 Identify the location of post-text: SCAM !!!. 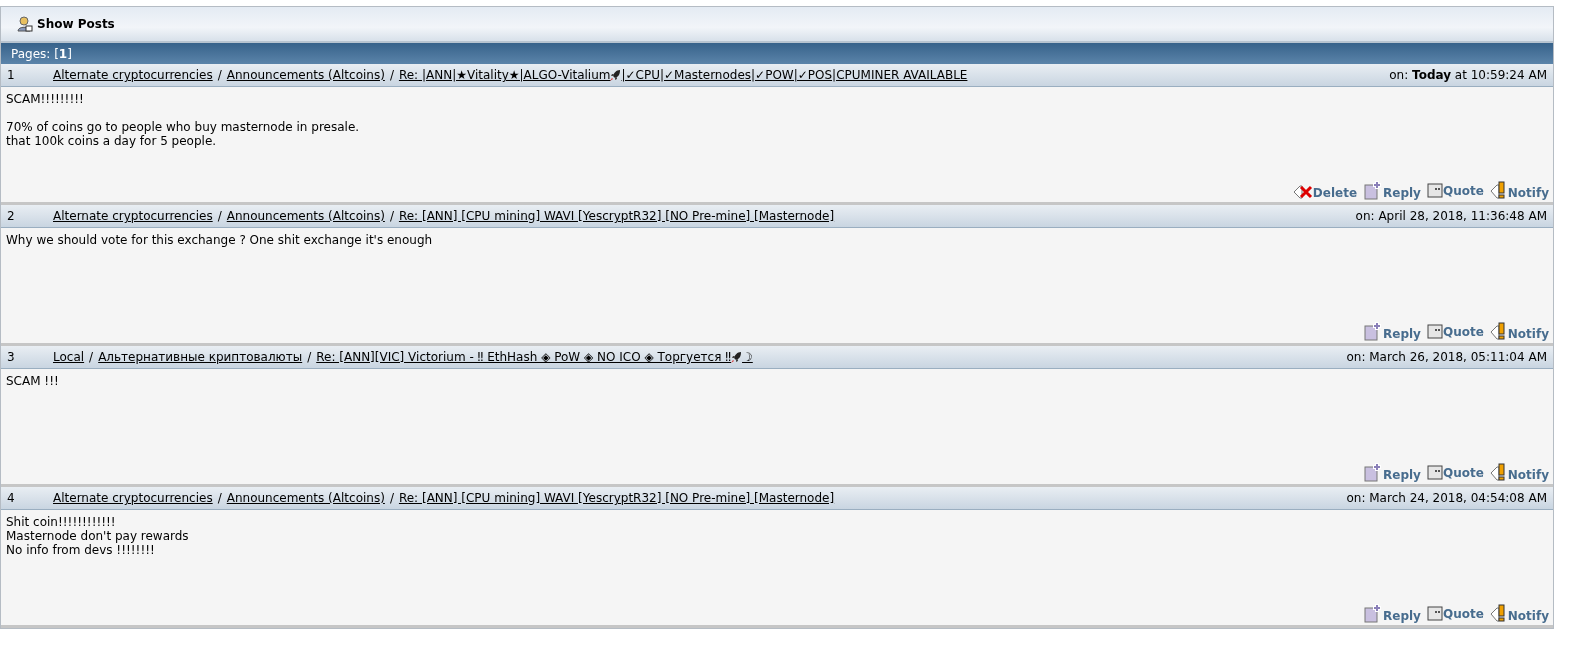
(33, 381).